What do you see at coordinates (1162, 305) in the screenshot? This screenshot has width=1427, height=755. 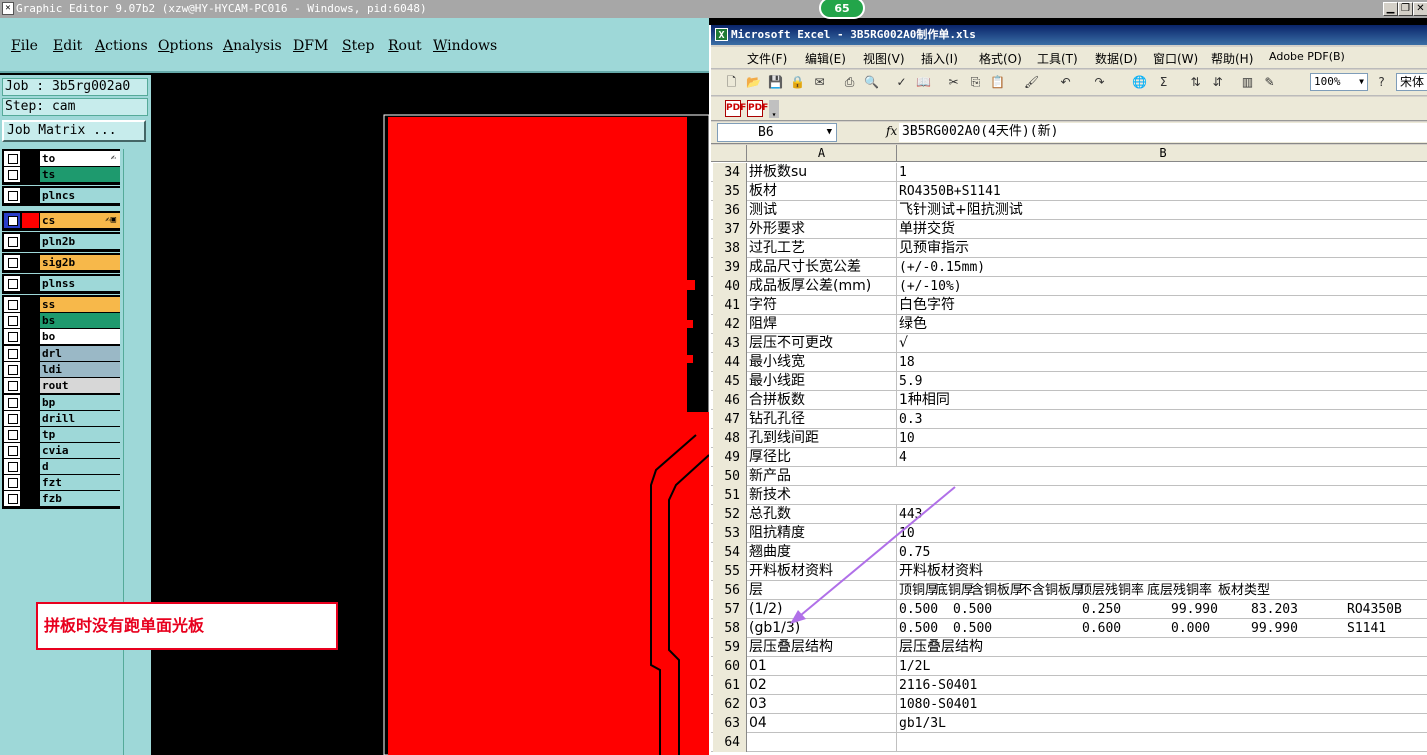 I see `cell-b: 白色字符` at bounding box center [1162, 305].